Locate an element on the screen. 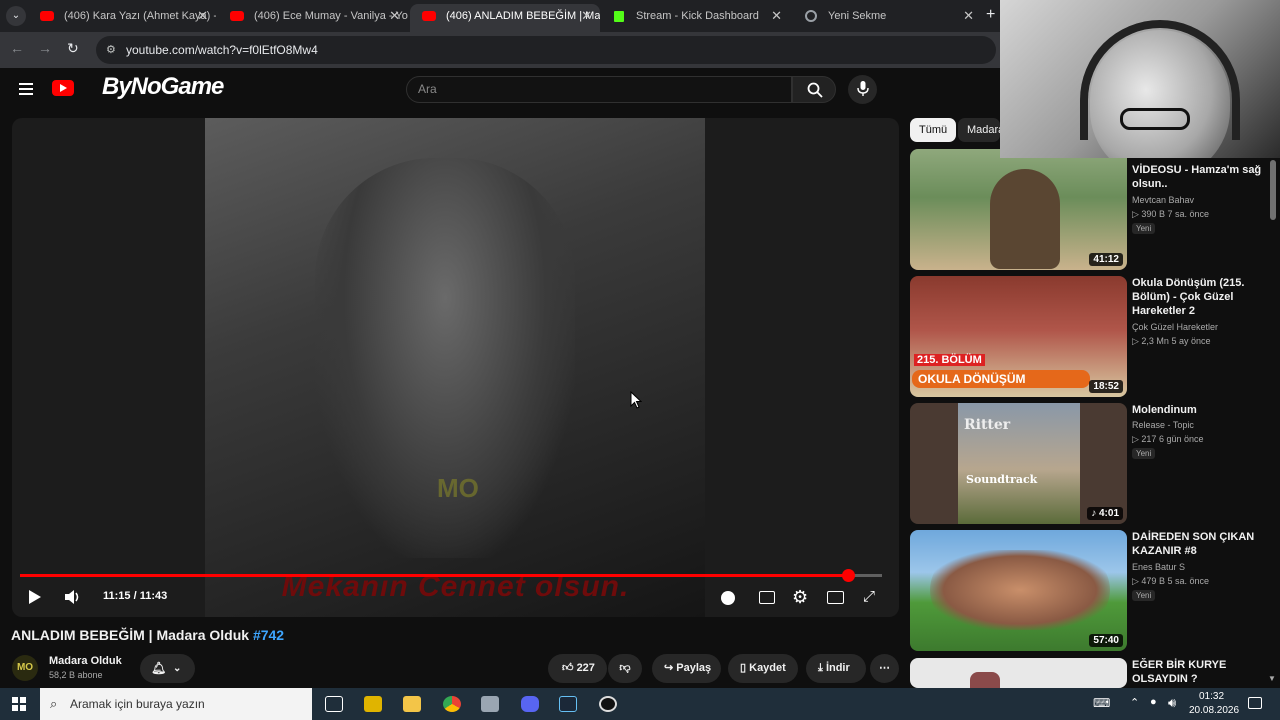 The height and width of the screenshot is (720, 1280). discord-icon is located at coordinates (530, 704).